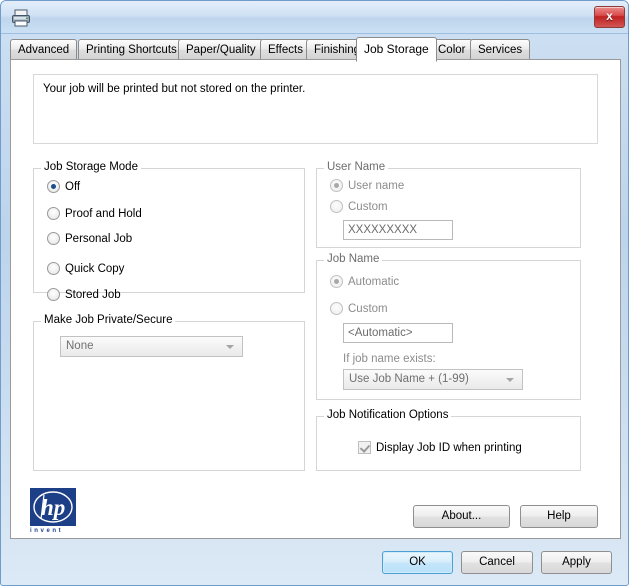 The image size is (629, 586). Describe the element at coordinates (576, 562) in the screenshot. I see `apply-button: Apply` at that location.